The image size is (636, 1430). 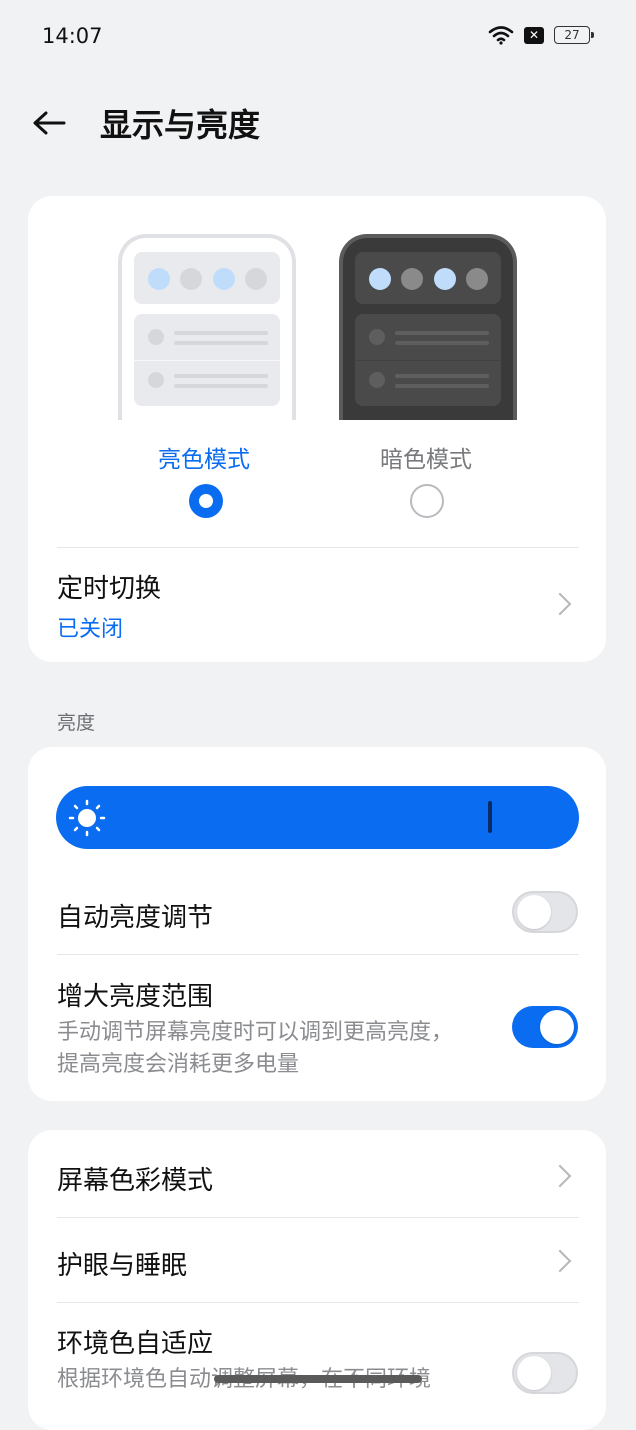 I want to click on schedule-switch-title: 定时切换, so click(x=109, y=589).